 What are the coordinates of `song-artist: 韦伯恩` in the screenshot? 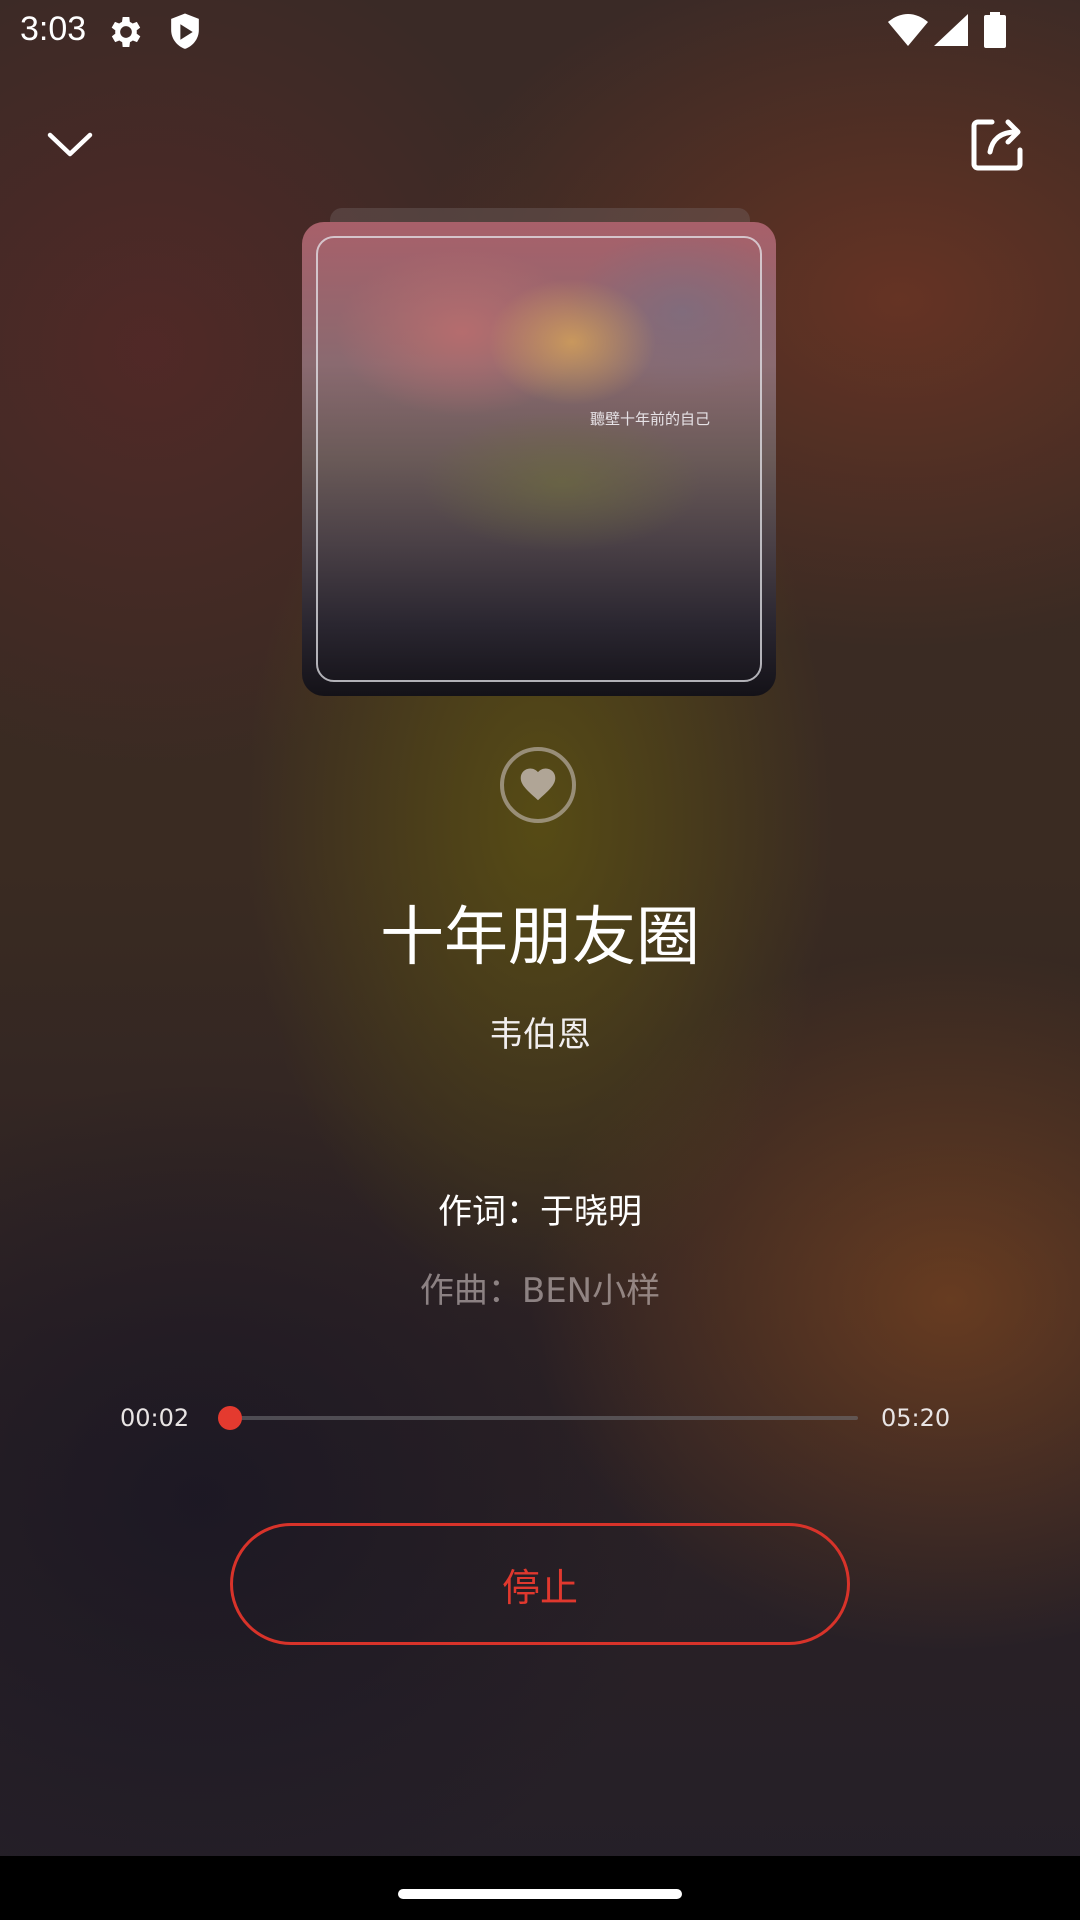 It's located at (540, 1035).